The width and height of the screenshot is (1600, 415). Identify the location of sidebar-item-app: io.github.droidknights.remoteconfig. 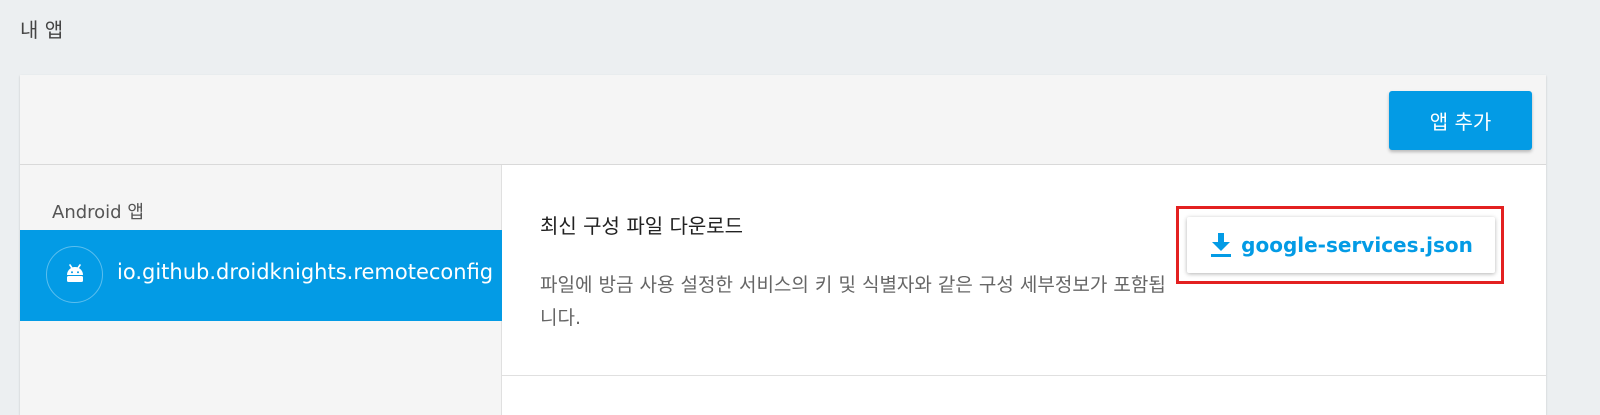
(261, 275).